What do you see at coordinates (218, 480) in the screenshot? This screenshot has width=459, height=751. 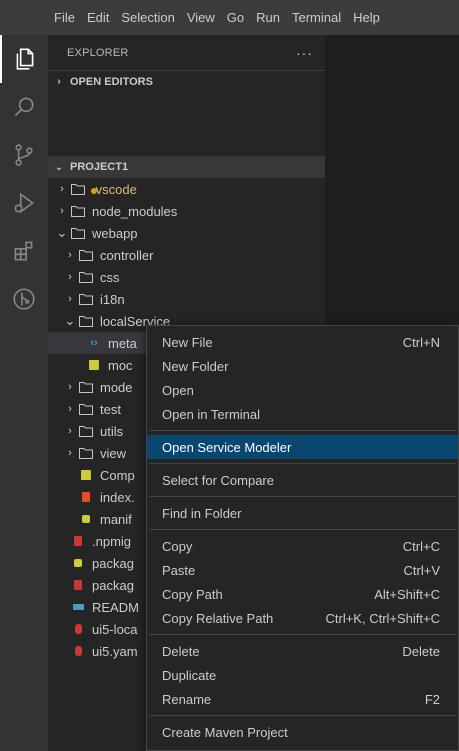 I see `menu-item-label: Select for Compare` at bounding box center [218, 480].